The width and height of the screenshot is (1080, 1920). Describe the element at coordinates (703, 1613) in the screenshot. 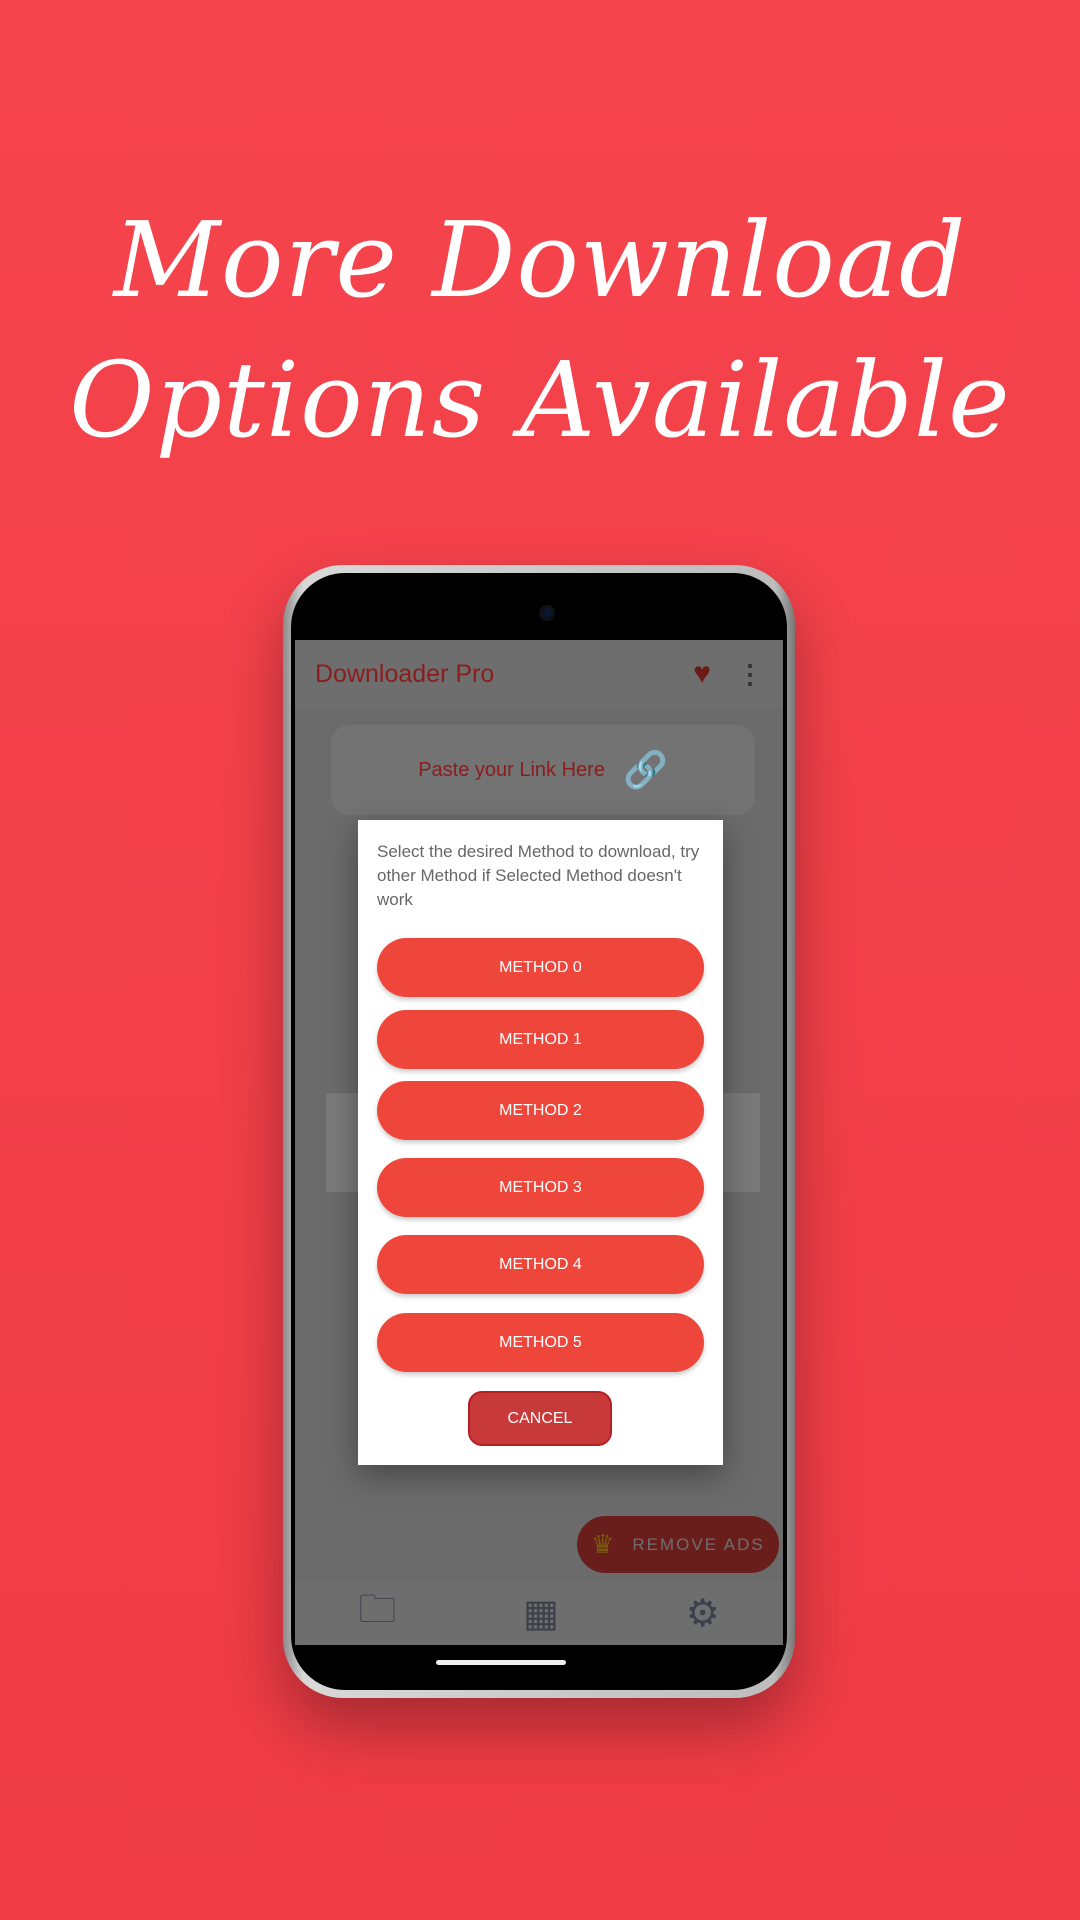

I see `gear-icon: ⚙` at that location.